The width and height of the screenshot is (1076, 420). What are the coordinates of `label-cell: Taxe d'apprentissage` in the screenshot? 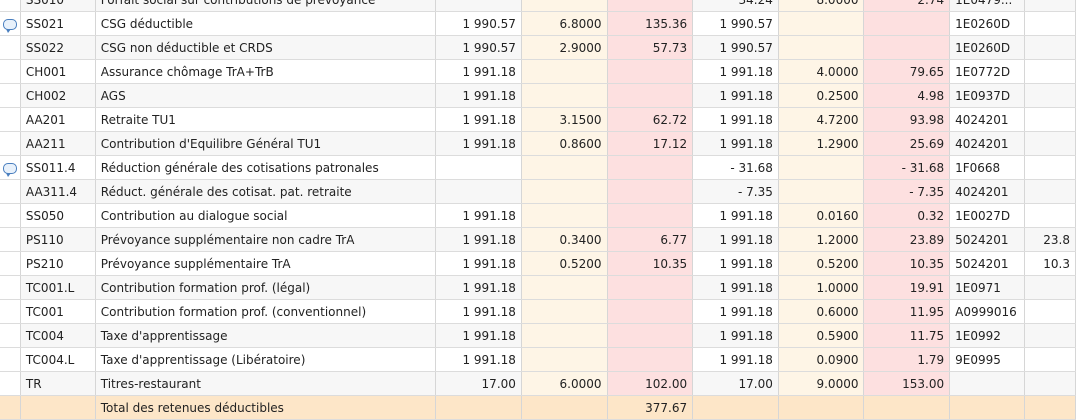 It's located at (266, 335).